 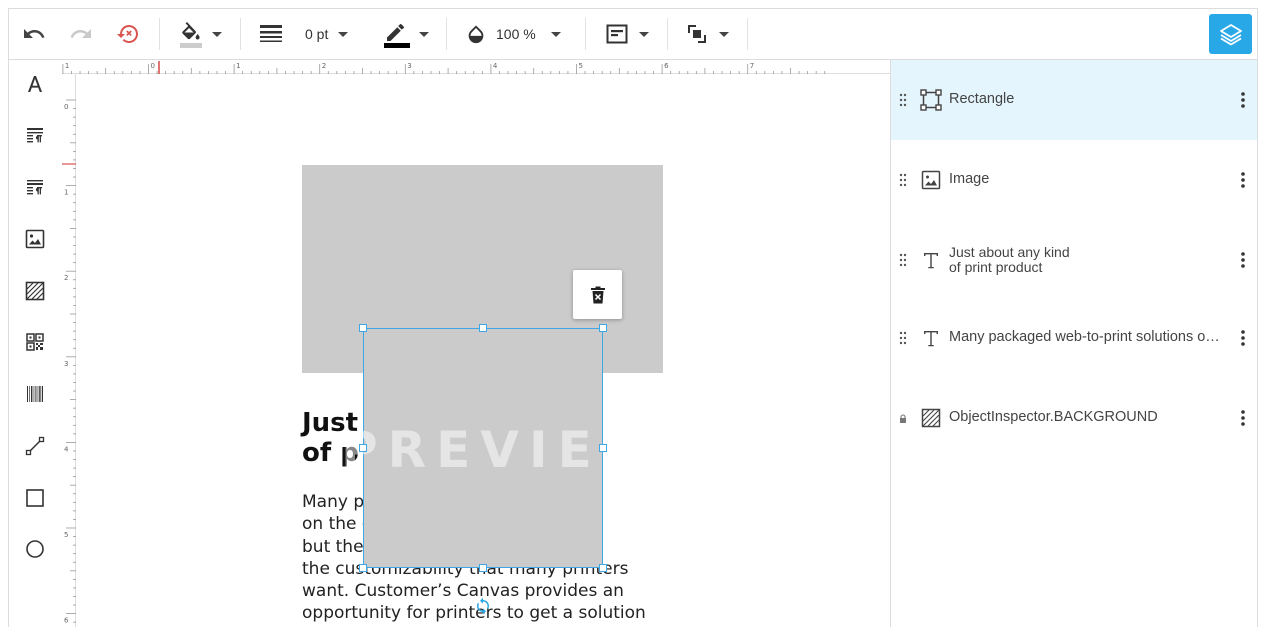 What do you see at coordinates (66, 621) in the screenshot?
I see `ruler-label: 6` at bounding box center [66, 621].